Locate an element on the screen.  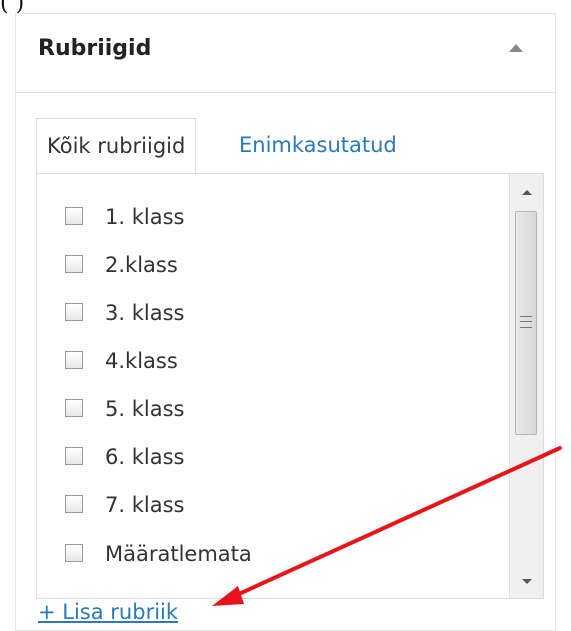
category-label: 1. klass is located at coordinates (145, 217).